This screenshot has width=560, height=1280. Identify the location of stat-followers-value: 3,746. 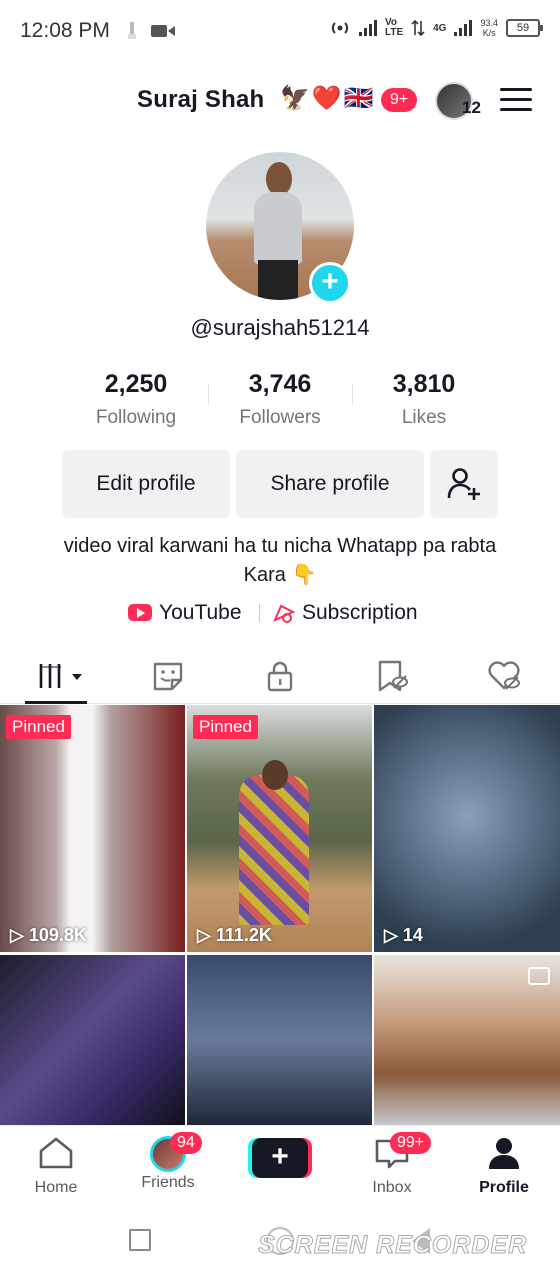
(280, 384).